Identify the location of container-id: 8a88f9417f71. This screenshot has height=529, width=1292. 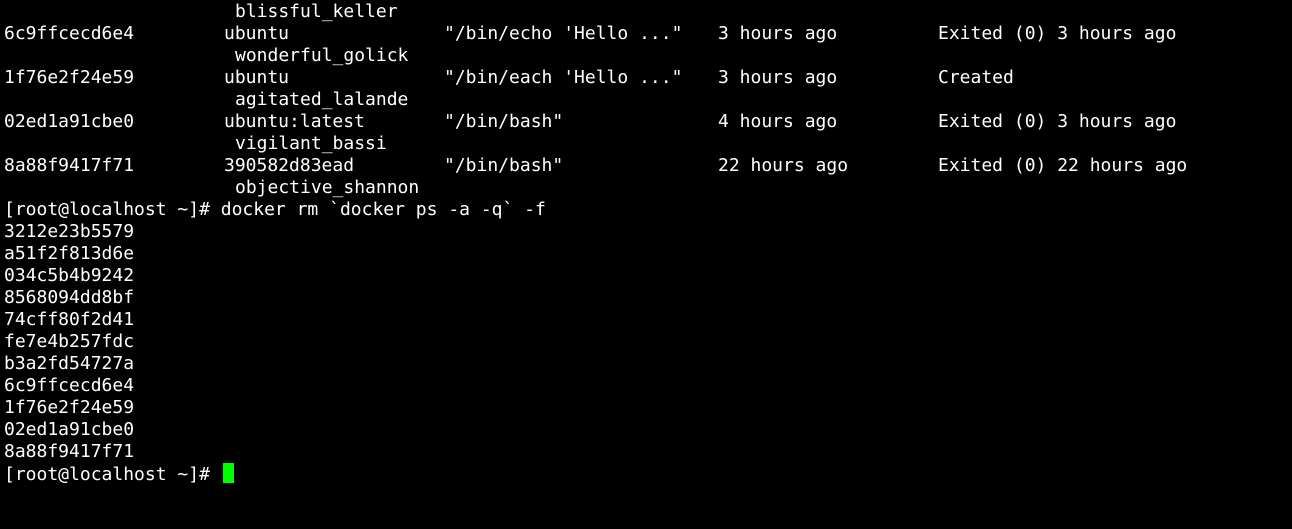
(69, 165).